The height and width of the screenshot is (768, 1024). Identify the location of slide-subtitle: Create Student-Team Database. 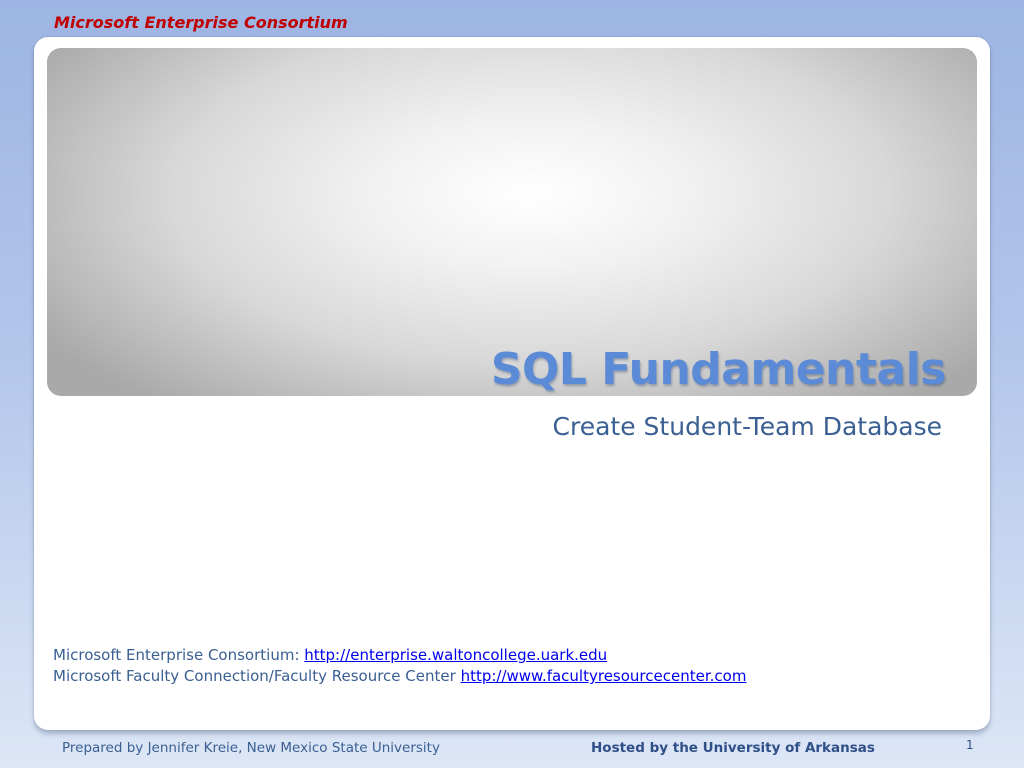
(747, 426).